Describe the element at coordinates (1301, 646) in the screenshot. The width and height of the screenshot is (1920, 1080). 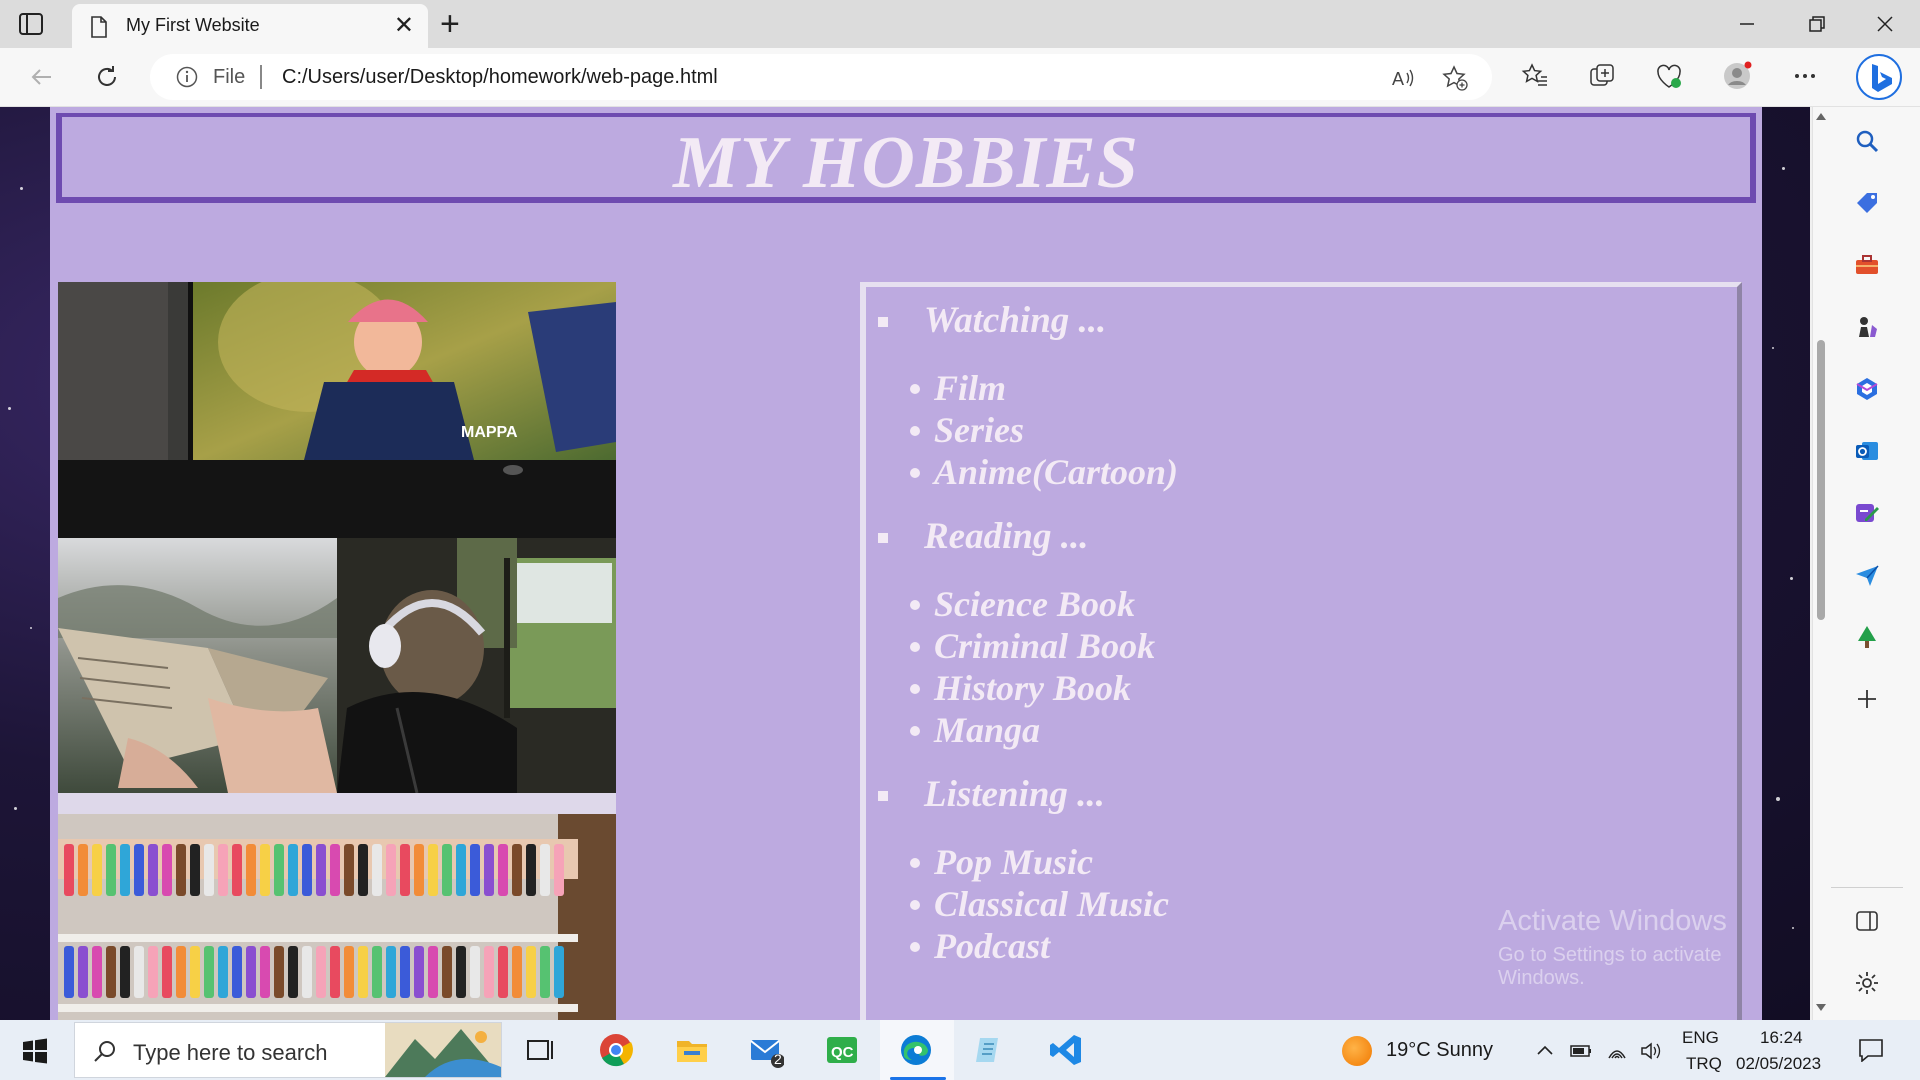
I see `sub-list-item: Criminal Book` at that location.